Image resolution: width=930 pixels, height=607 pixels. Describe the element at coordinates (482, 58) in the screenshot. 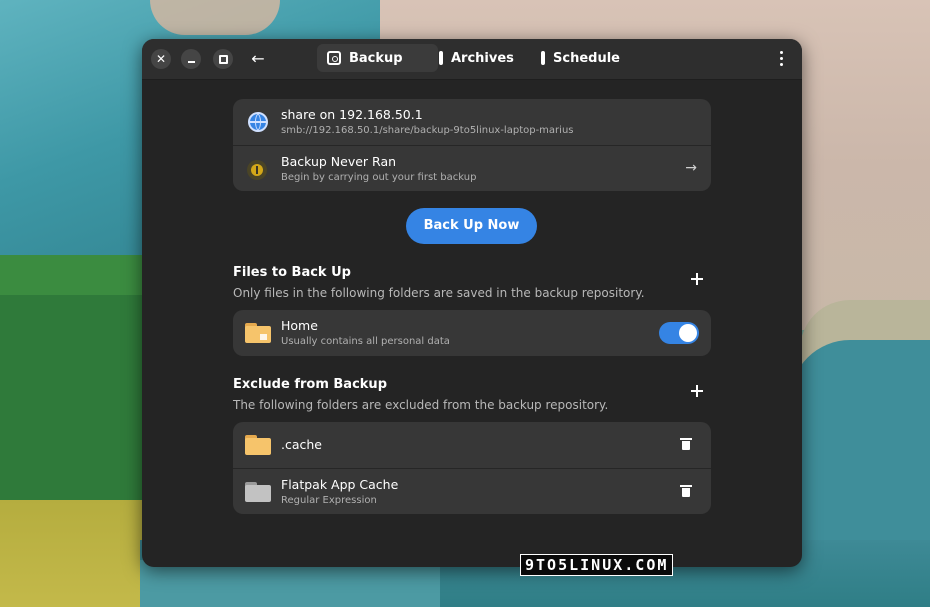

I see `tab-archives-label: Archives` at that location.